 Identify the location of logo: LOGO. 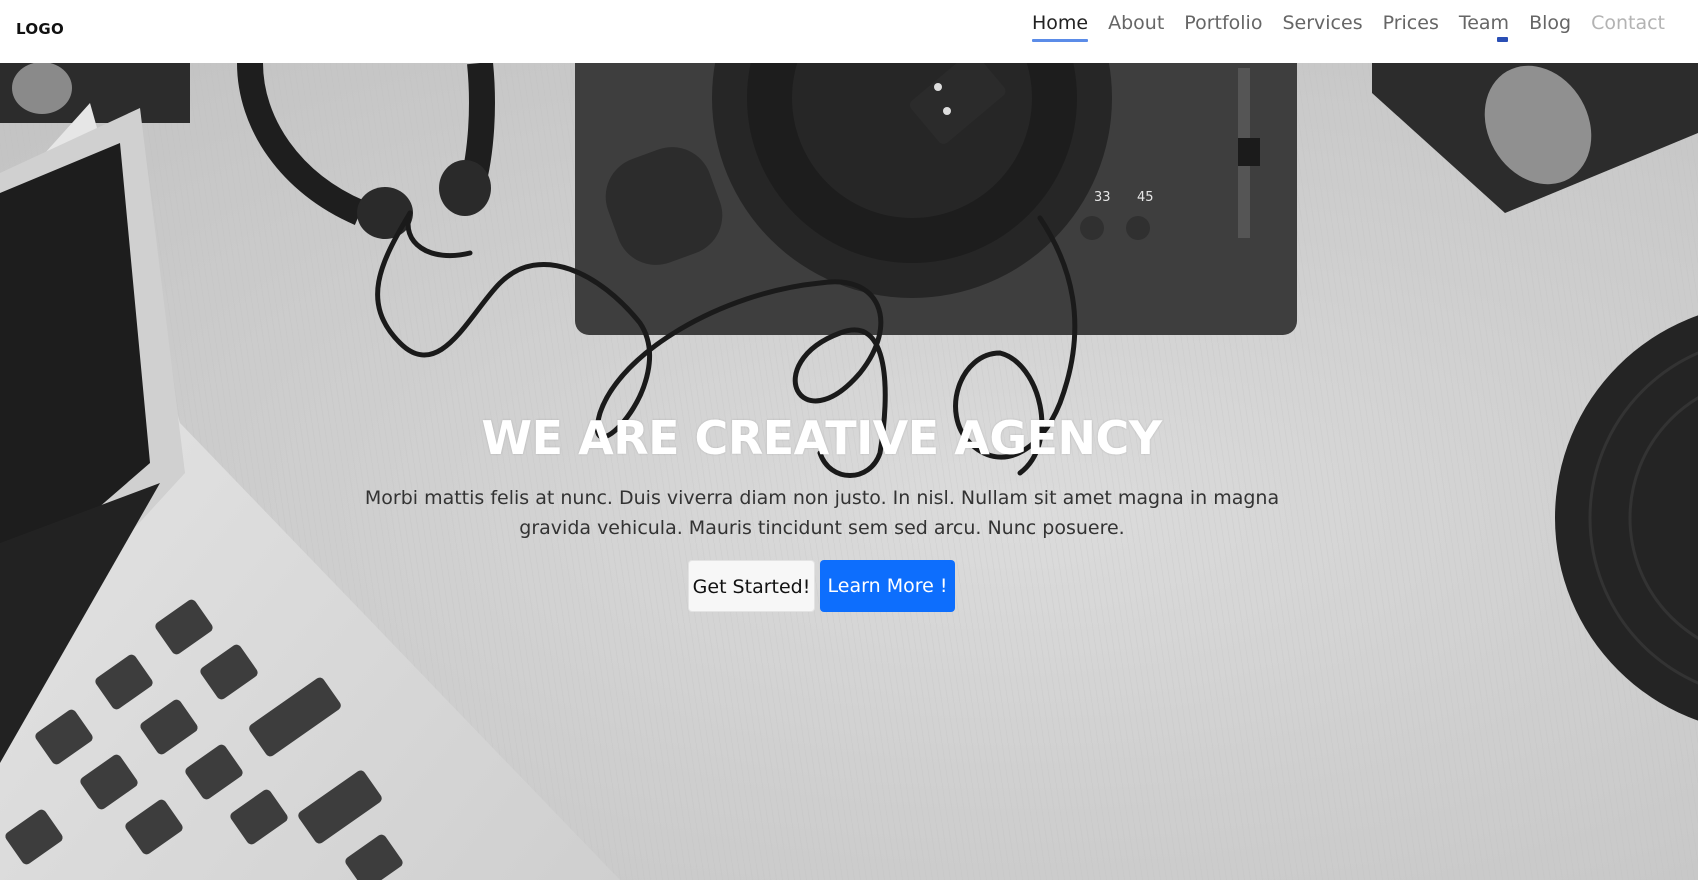
(40, 29).